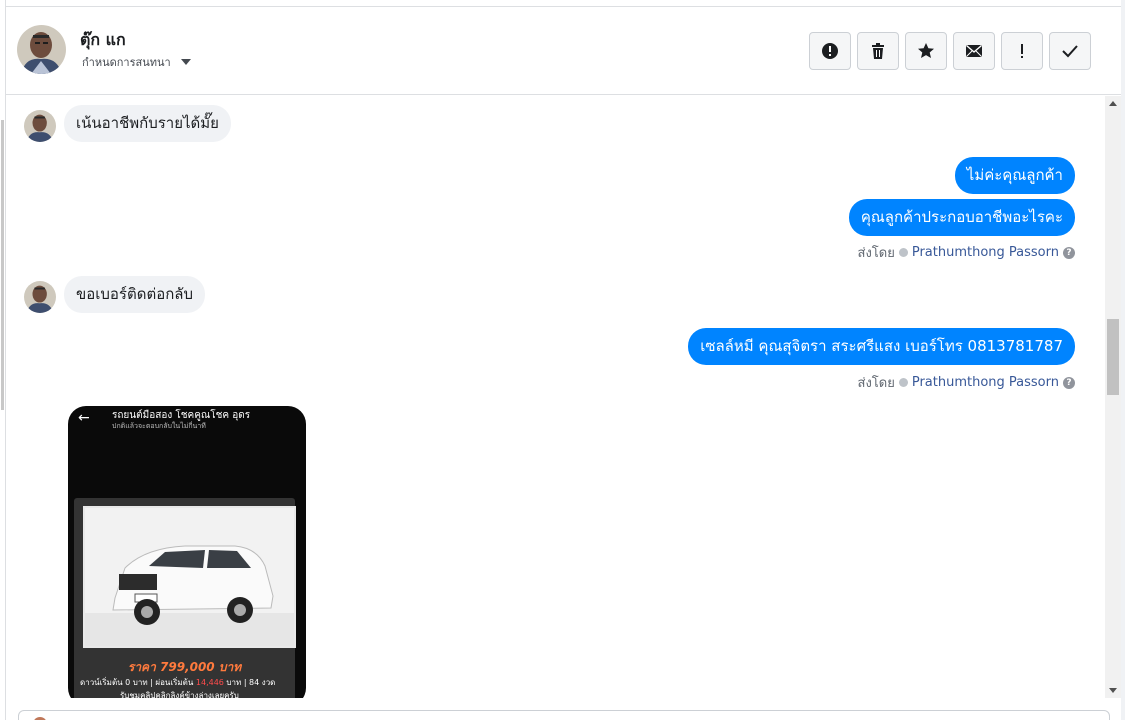 This screenshot has height=720, width=1125. I want to click on thread-scrollbar, so click(1113, 397).